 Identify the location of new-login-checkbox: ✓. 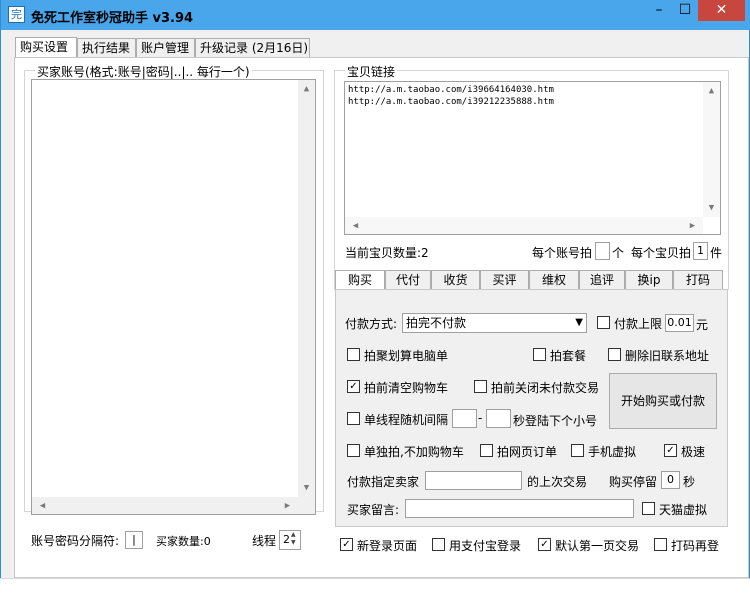
(346, 544).